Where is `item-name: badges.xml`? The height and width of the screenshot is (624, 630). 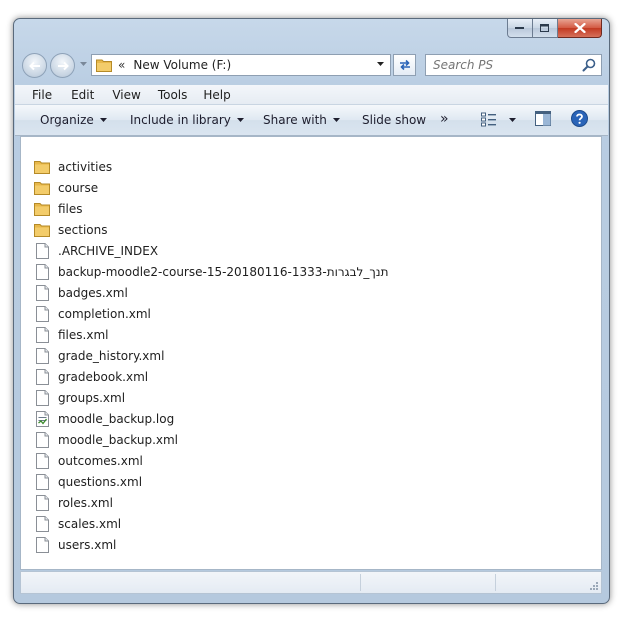
item-name: badges.xml is located at coordinates (93, 293).